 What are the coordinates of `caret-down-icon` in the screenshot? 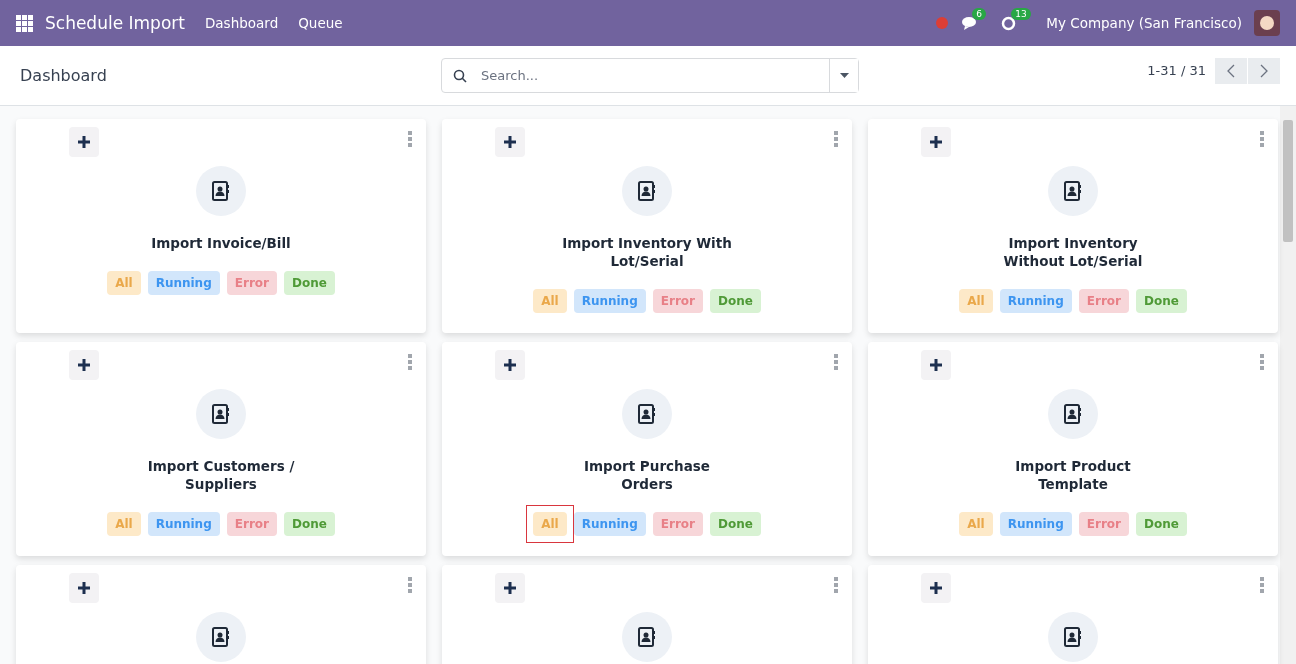 It's located at (844, 75).